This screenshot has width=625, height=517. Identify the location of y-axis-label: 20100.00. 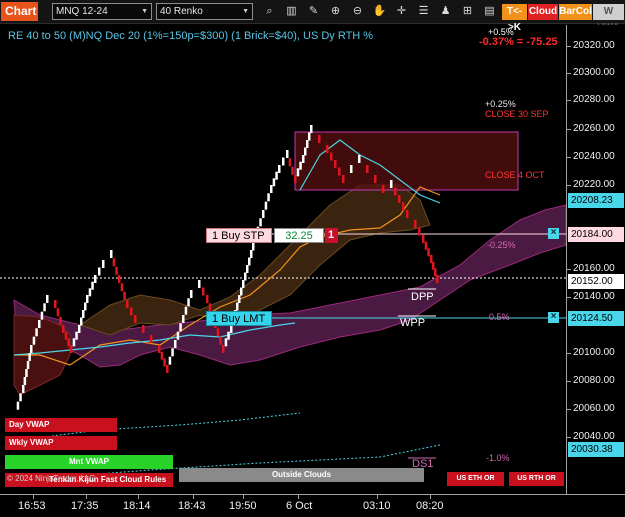
(594, 352).